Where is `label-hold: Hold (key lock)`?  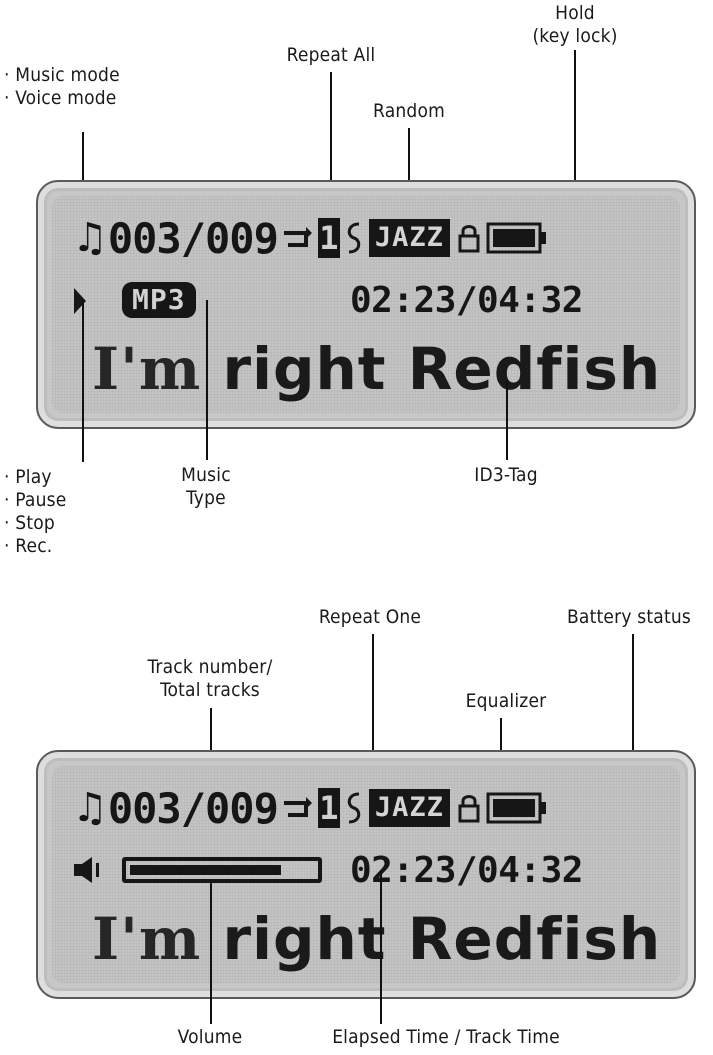
label-hold: Hold (key lock) is located at coordinates (575, 25).